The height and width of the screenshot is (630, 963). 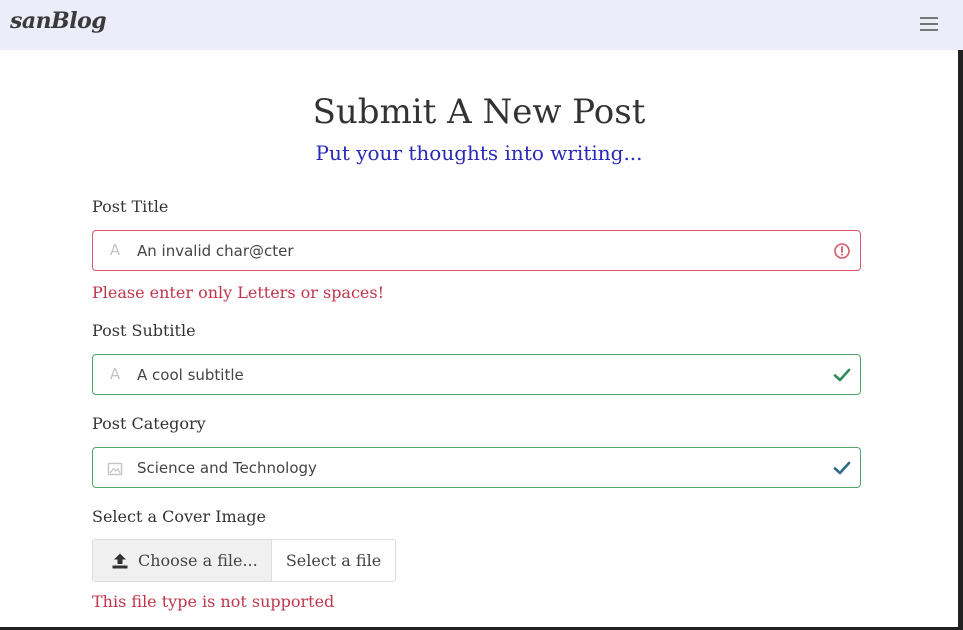 I want to click on post-subtitle-field: A, so click(x=476, y=374).